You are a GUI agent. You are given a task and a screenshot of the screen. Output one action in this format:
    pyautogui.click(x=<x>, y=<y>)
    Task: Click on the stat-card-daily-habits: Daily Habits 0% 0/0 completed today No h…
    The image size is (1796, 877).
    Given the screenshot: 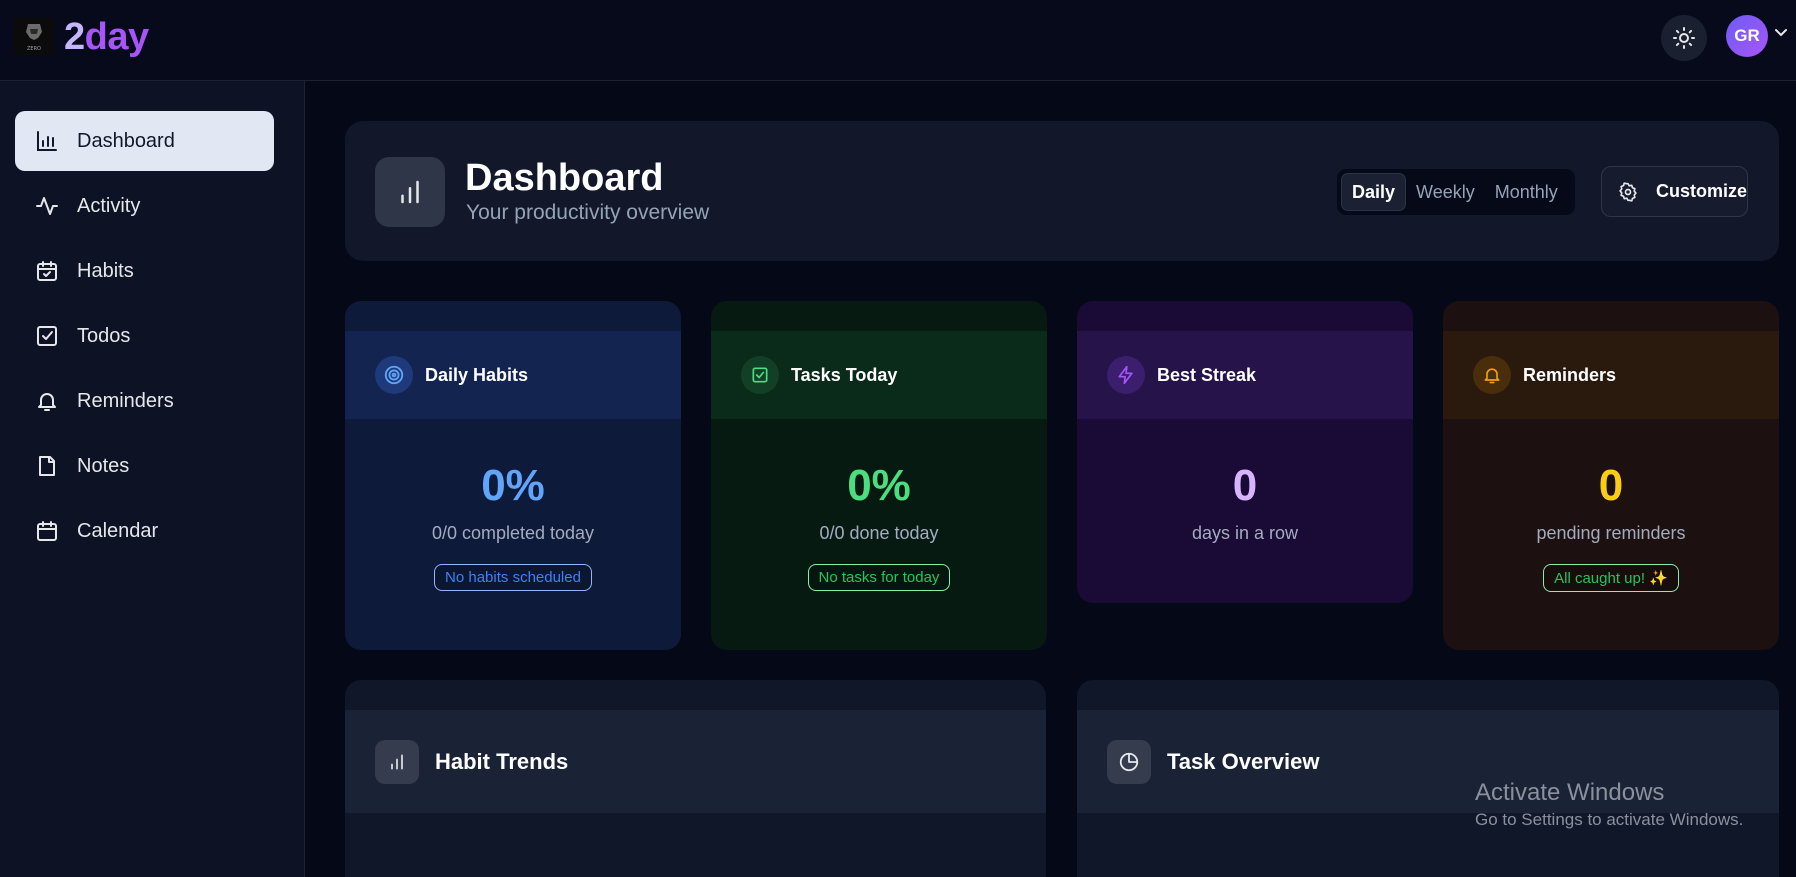 What is the action you would take?
    pyautogui.click(x=513, y=475)
    